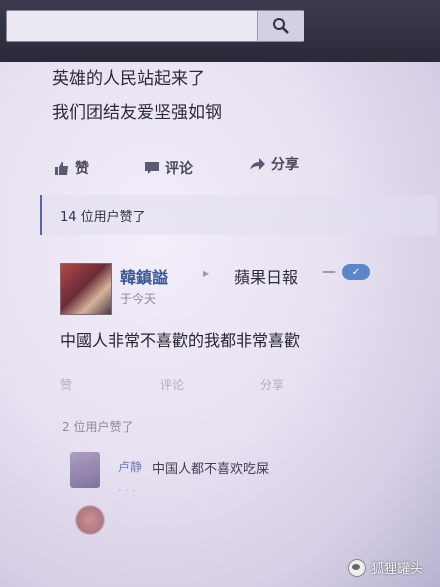  I want to click on share-icon, so click(257, 164).